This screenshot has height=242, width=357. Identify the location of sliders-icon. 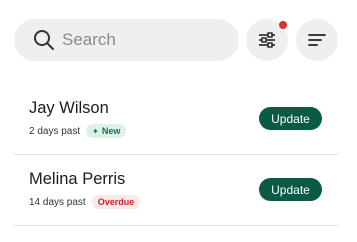
(267, 40).